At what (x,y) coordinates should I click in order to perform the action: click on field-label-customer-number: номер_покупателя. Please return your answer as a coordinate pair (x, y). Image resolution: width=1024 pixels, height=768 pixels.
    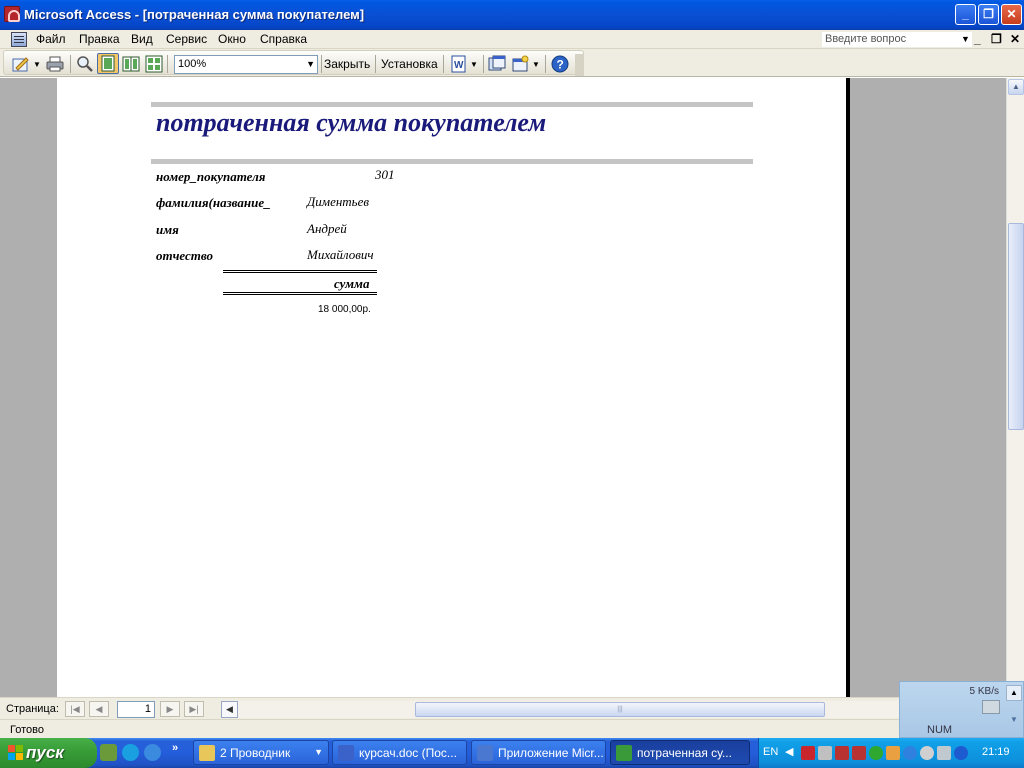
    Looking at the image, I should click on (211, 176).